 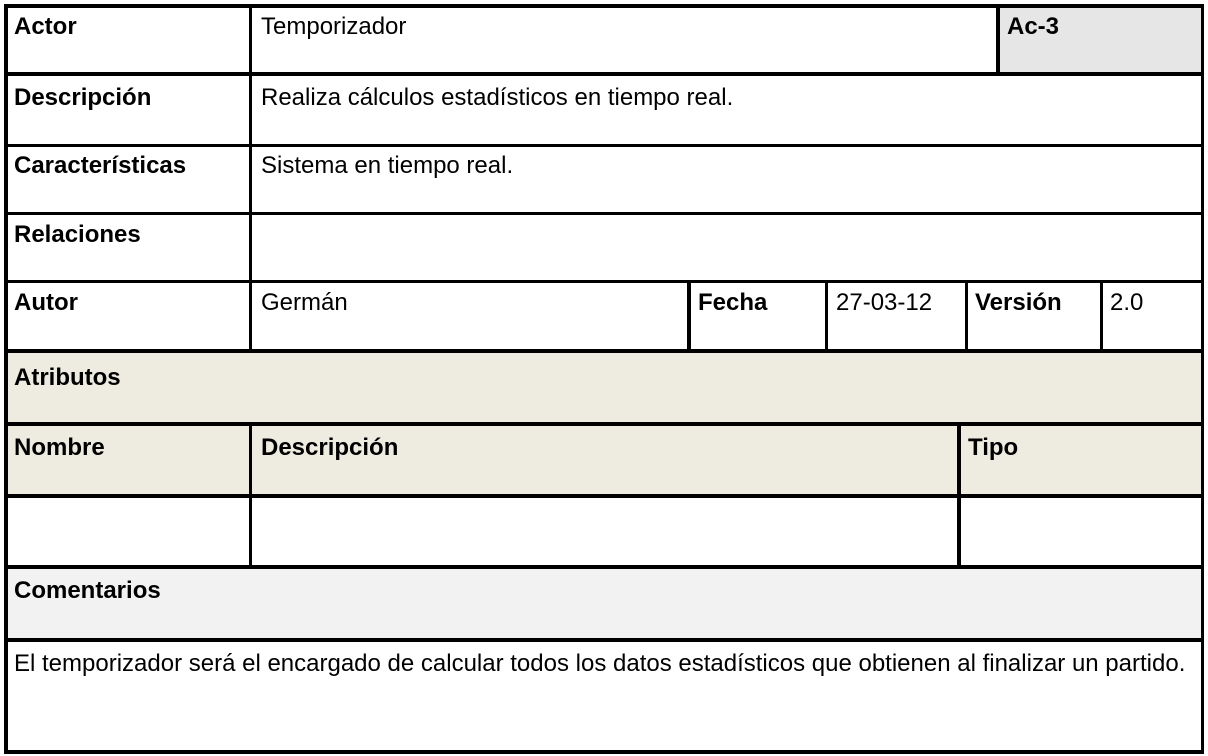 What do you see at coordinates (67, 377) in the screenshot?
I see `attributes-title: Atributos` at bounding box center [67, 377].